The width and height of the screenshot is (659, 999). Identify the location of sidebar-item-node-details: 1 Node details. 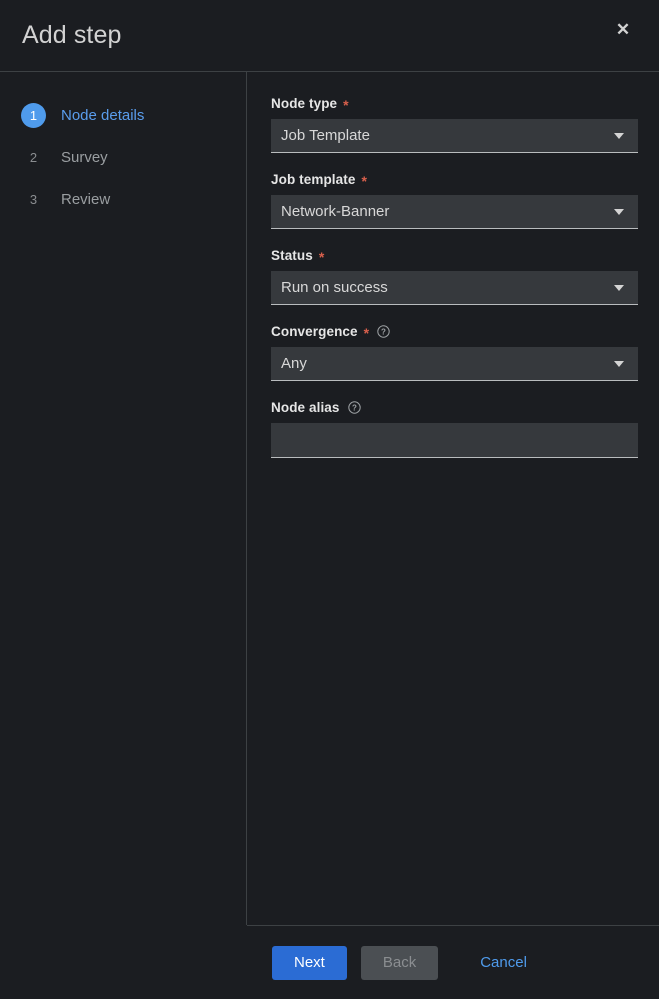
(123, 115).